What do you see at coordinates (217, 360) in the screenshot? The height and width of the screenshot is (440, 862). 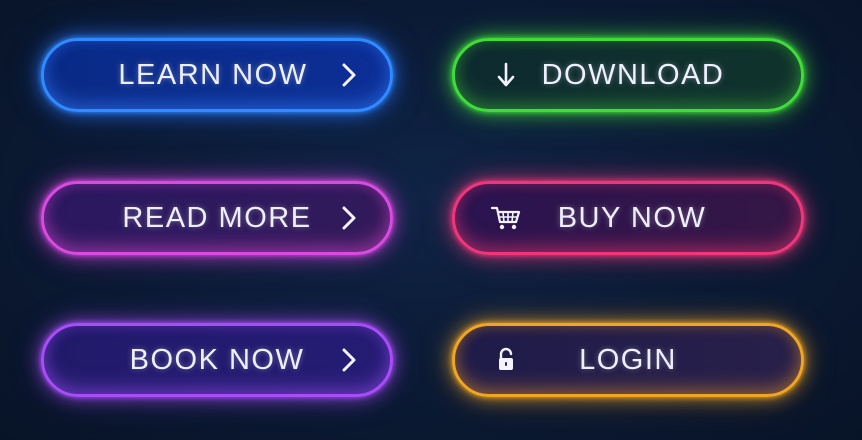 I see `book-now-button: BOOK NOW` at bounding box center [217, 360].